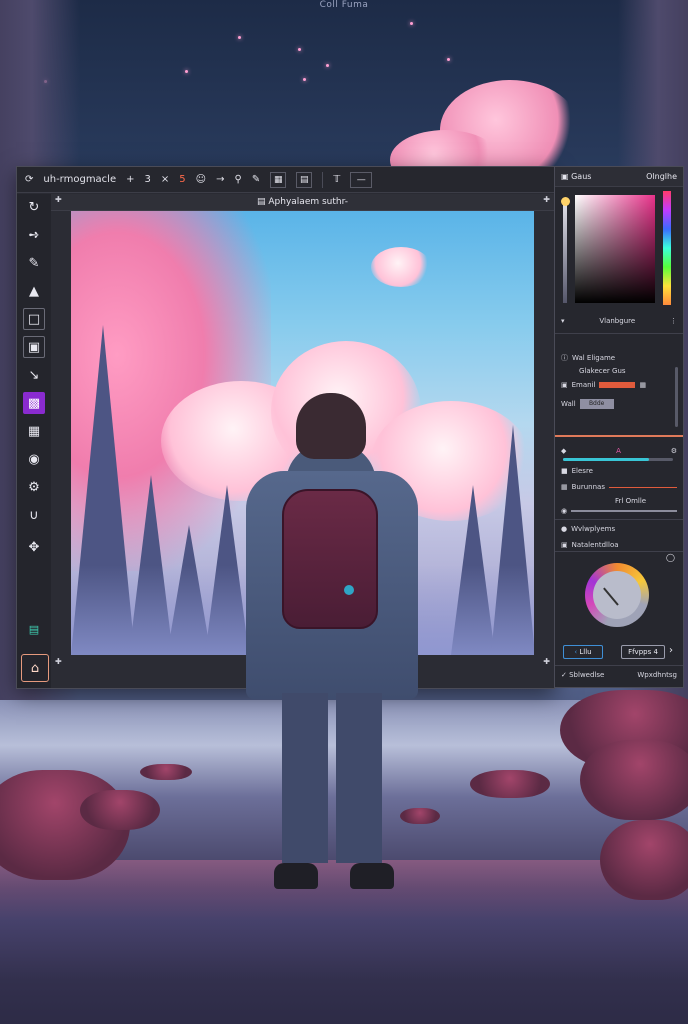 This screenshot has height=1024, width=688. I want to click on color-picker-field, so click(615, 249).